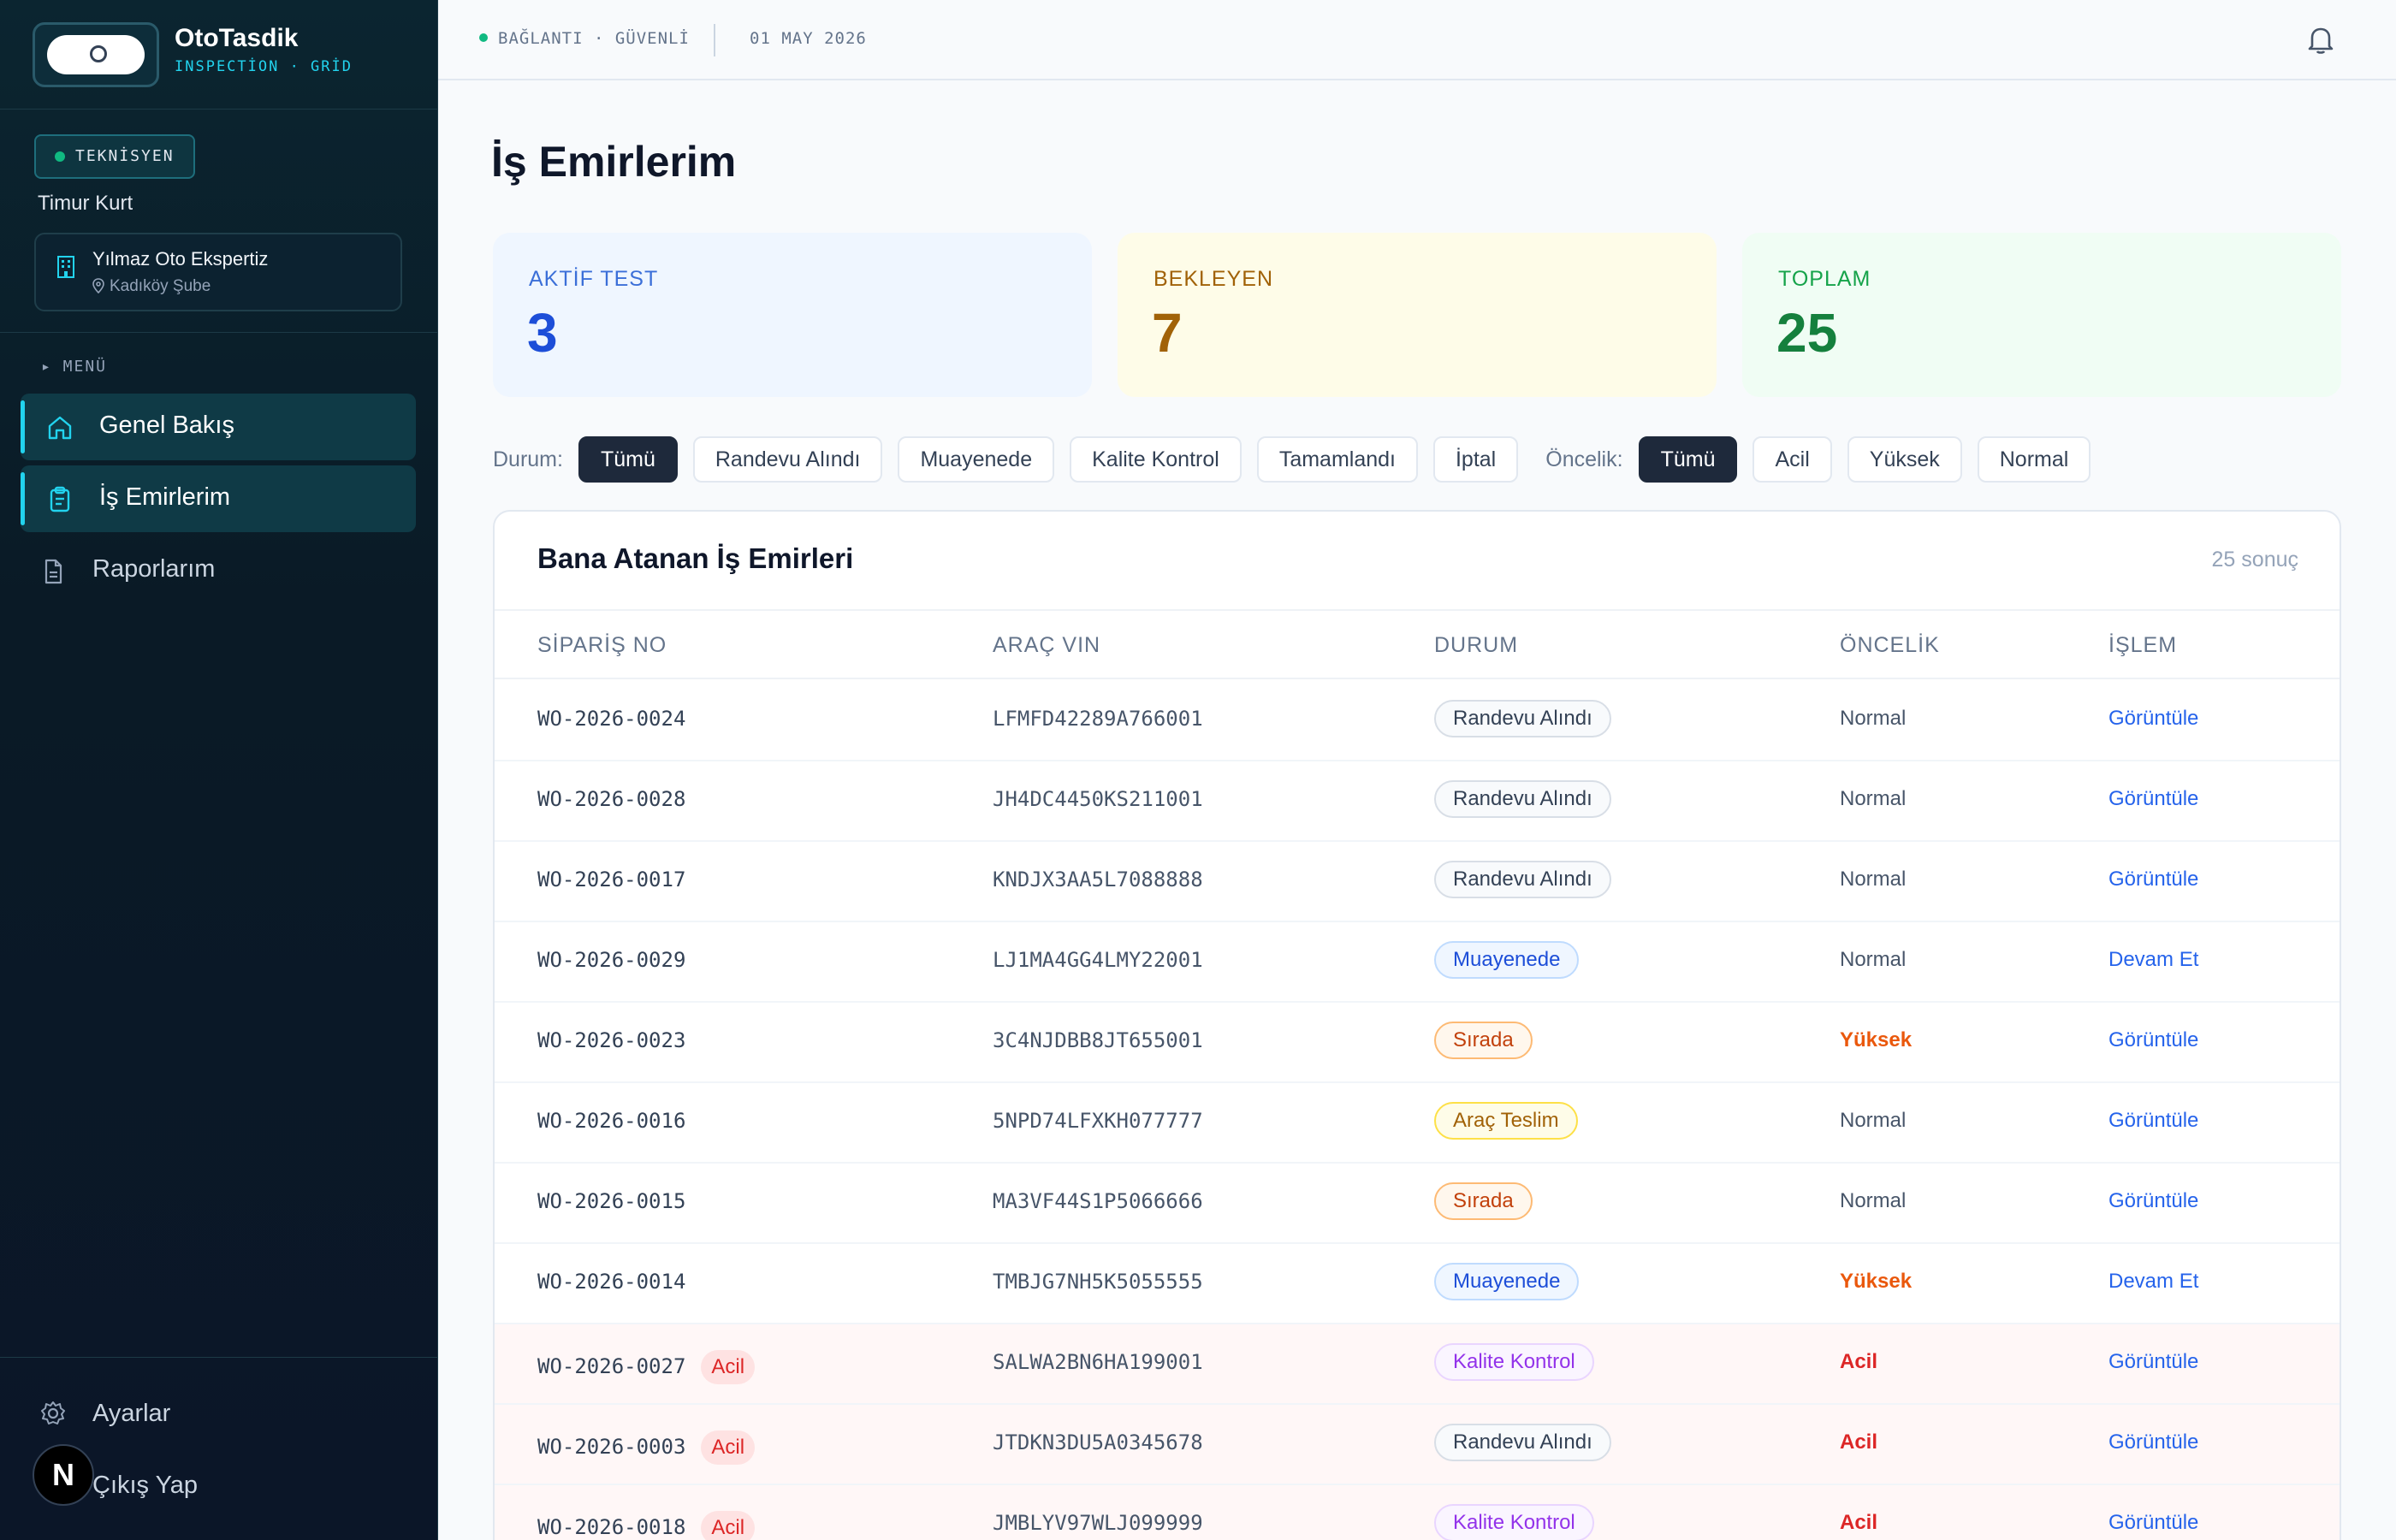 This screenshot has width=2396, height=1540. What do you see at coordinates (74, 367) in the screenshot?
I see `menu-heading: ▸ MENÜ` at bounding box center [74, 367].